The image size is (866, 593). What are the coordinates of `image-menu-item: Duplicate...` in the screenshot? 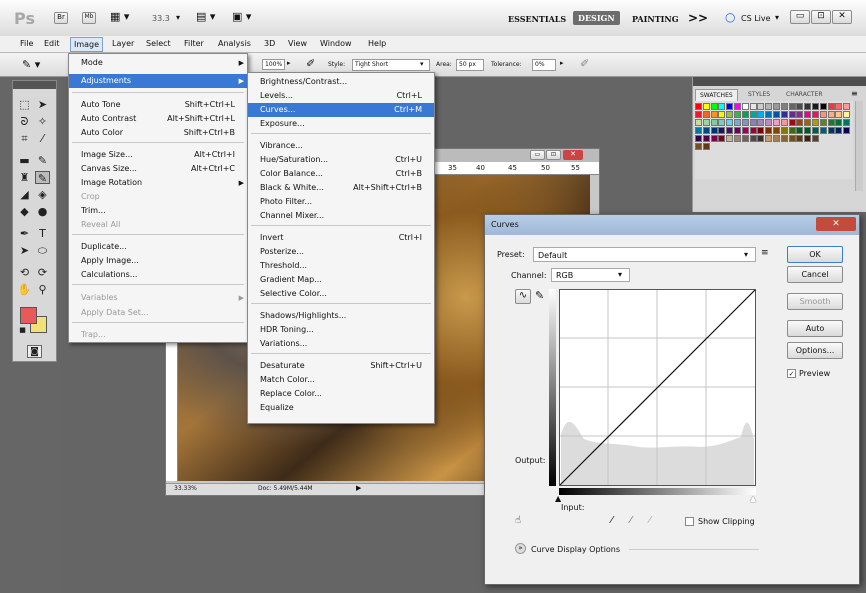 It's located at (158, 247).